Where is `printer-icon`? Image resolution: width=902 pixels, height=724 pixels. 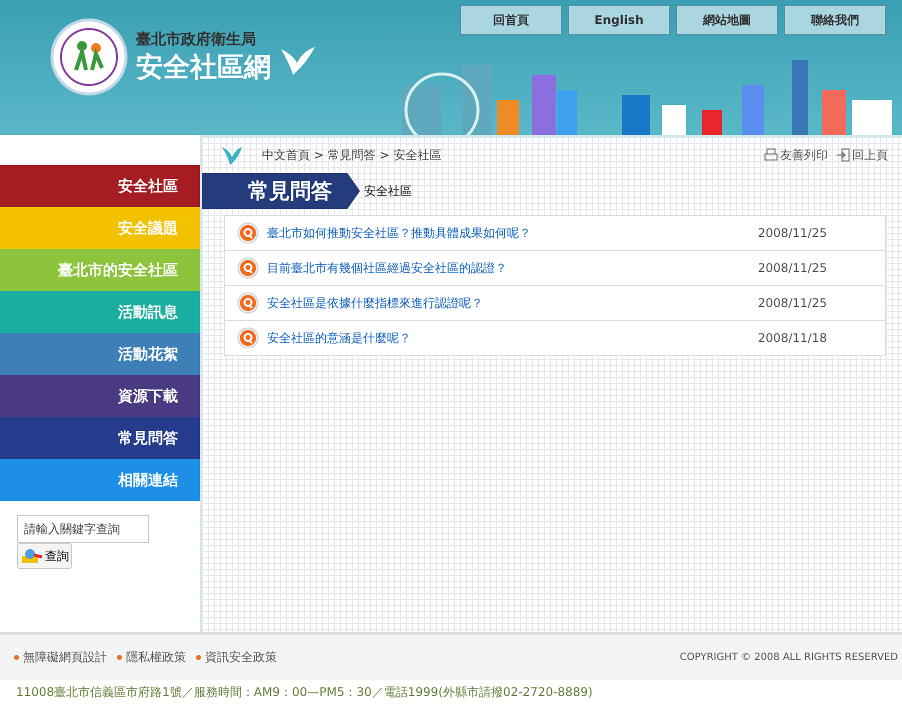 printer-icon is located at coordinates (771, 155).